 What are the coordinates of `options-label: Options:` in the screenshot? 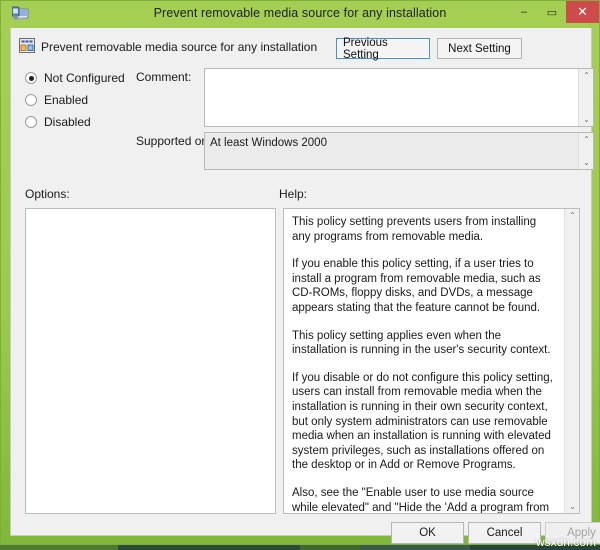 It's located at (47, 194).